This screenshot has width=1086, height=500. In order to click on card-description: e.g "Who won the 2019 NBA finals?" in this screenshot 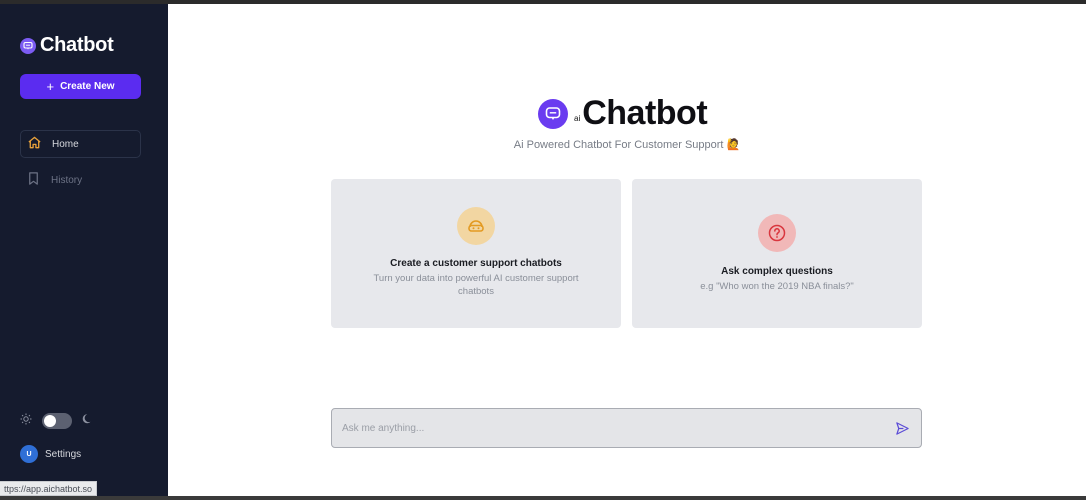, I will do `click(777, 286)`.